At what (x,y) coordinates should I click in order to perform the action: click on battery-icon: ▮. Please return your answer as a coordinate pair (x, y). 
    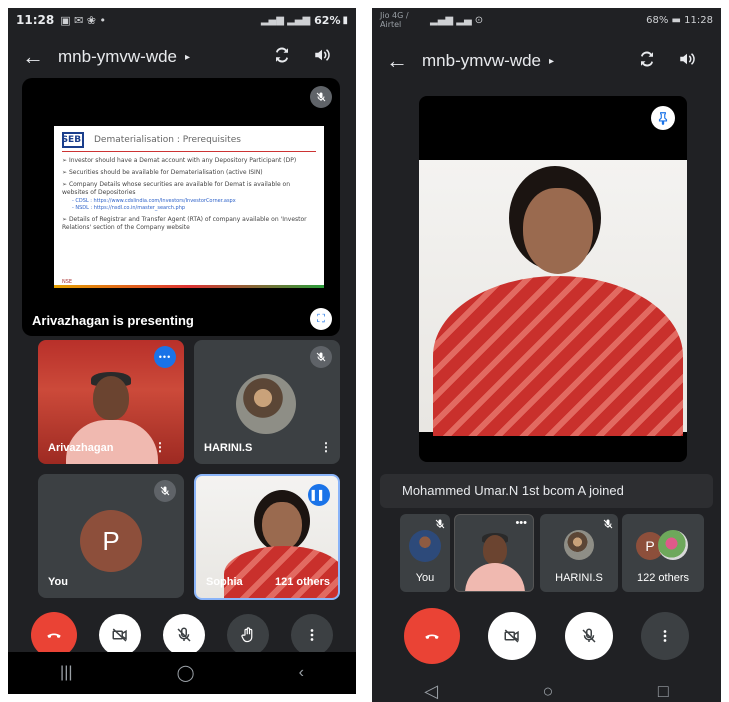
    Looking at the image, I should click on (345, 20).